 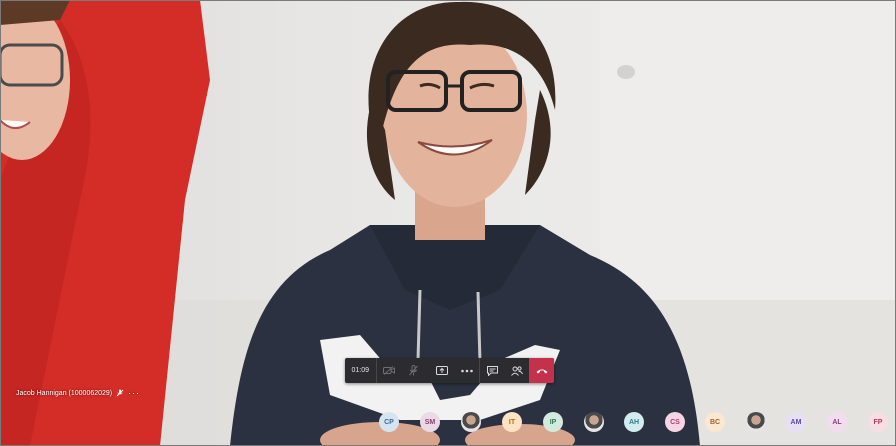 I want to click on participant-roster: CP SM IT IP AH CS BC AM AL FP, so click(x=636, y=423).